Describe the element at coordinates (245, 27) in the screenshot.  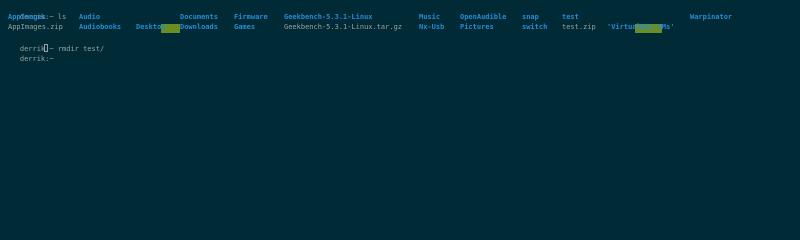
I see `dir-entry: Games` at that location.